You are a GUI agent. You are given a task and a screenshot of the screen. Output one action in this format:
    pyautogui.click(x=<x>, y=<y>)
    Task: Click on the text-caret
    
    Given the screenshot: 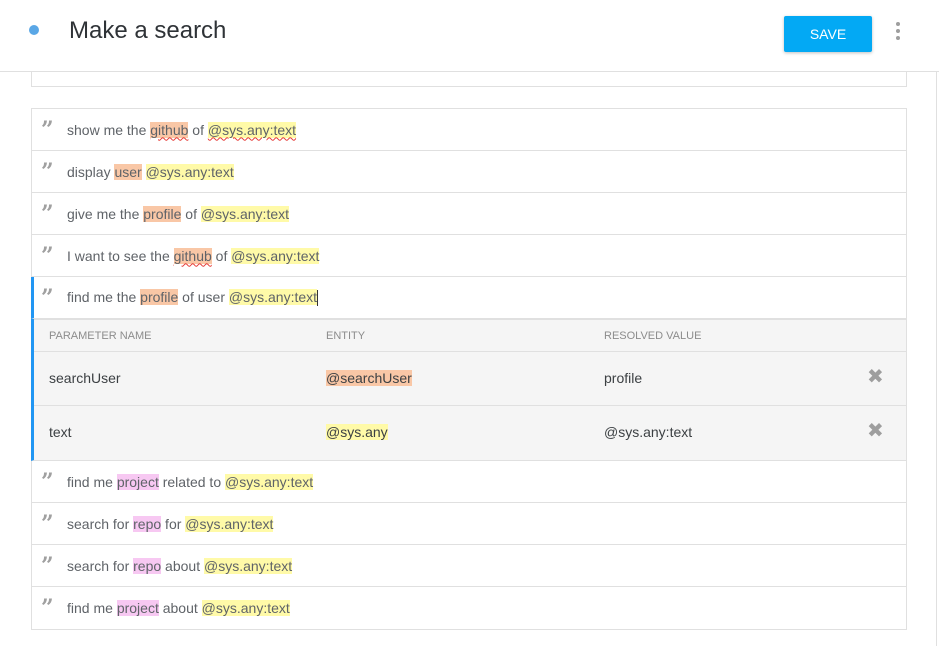 What is the action you would take?
    pyautogui.click(x=318, y=298)
    